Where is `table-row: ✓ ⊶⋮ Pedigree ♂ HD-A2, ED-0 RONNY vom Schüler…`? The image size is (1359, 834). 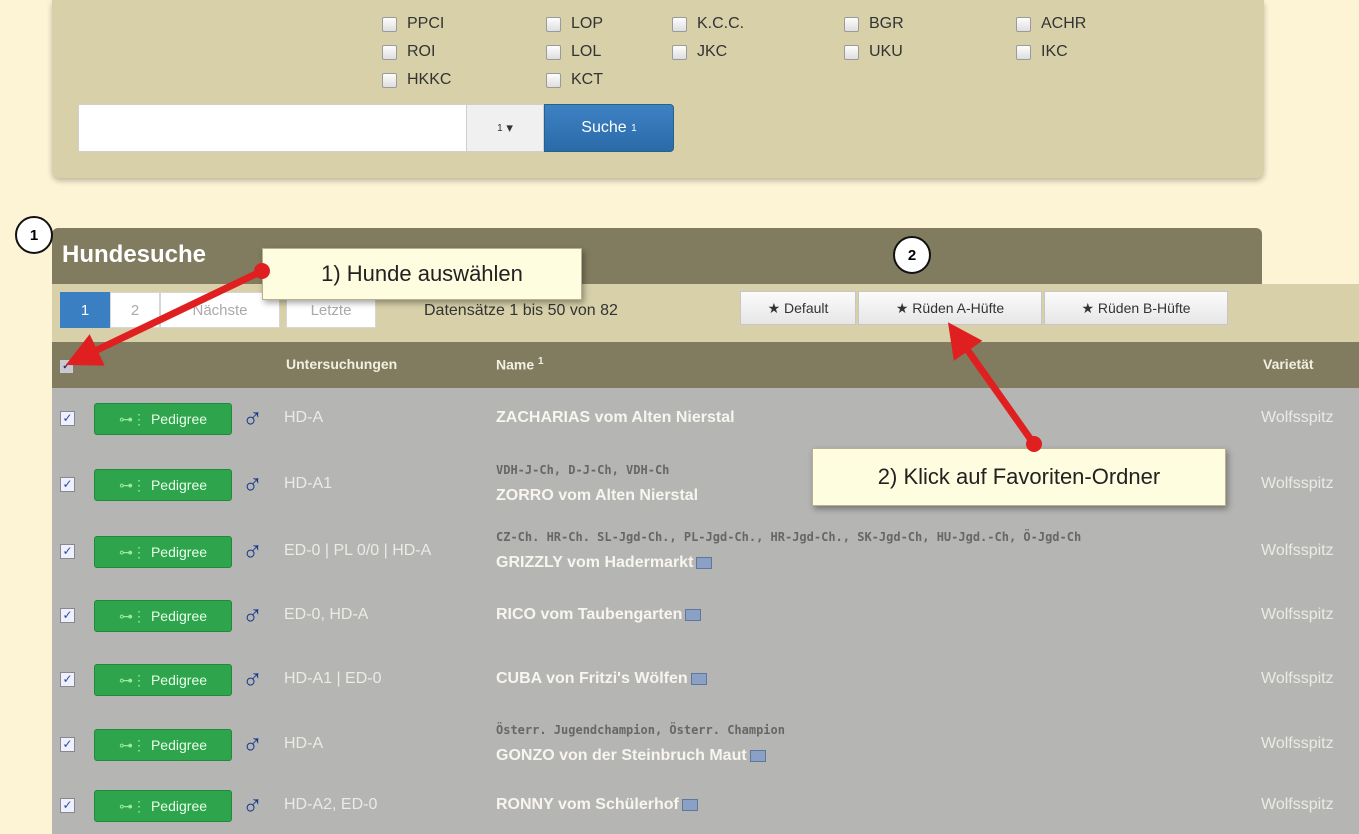
table-row: ✓ ⊶⋮ Pedigree ♂ HD-A2, ED-0 RONNY vom Schüler… is located at coordinates (705, 806).